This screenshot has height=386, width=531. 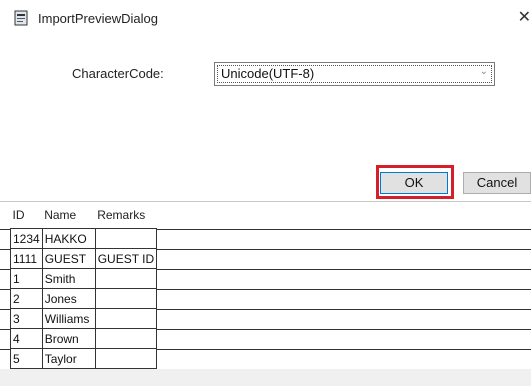 I want to click on table-cell: Williams, so click(x=68, y=318).